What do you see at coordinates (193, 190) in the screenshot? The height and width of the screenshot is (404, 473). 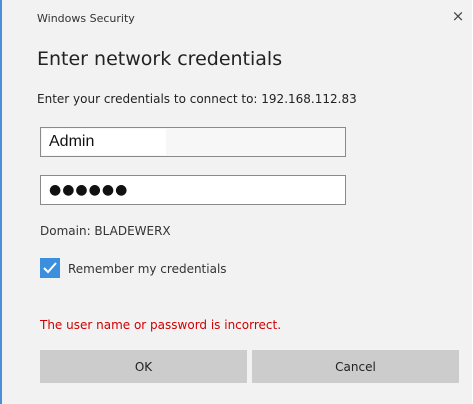 I see `password-field: ●●●●●●` at bounding box center [193, 190].